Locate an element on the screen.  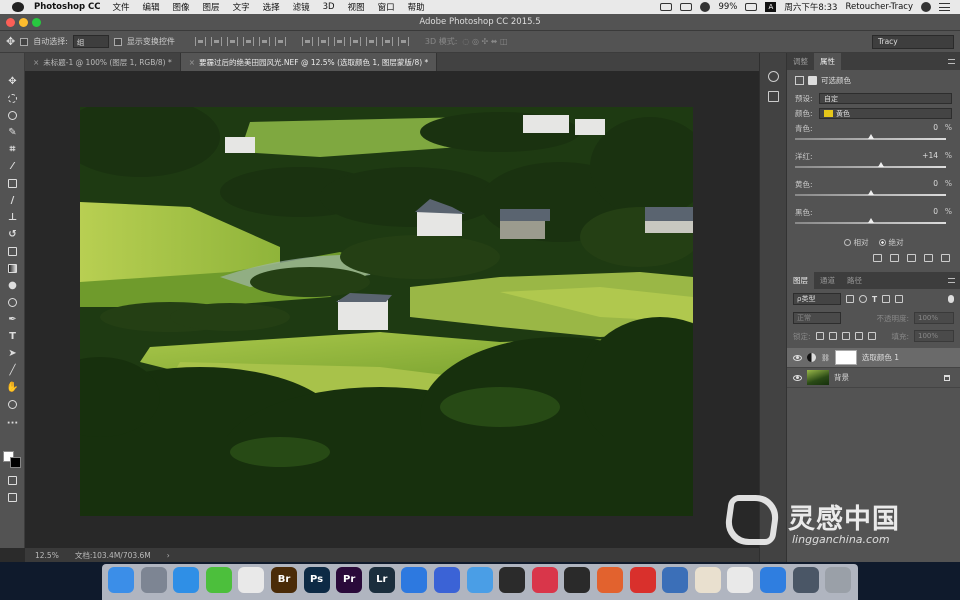
menu-edit: 编辑 is located at coordinates (151, 7).